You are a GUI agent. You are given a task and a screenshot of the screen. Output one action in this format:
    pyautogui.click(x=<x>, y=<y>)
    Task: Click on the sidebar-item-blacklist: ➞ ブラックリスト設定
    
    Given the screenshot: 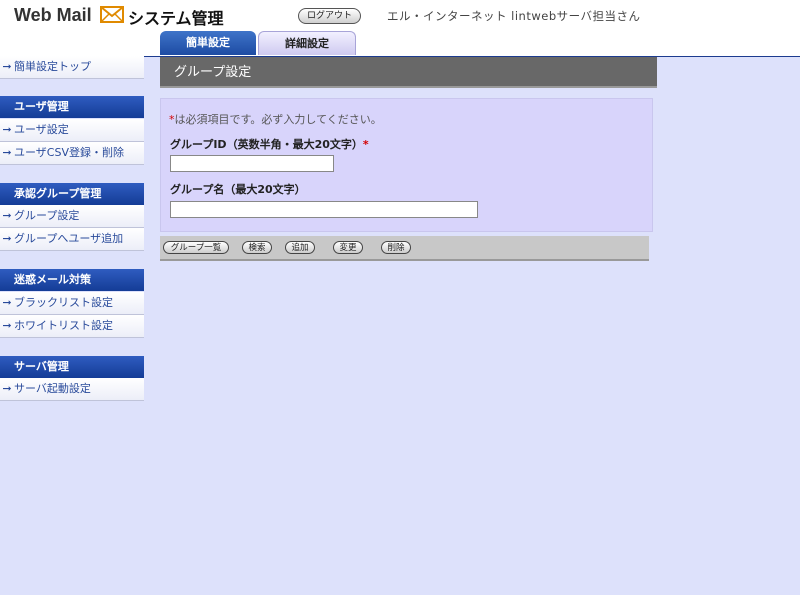 What is the action you would take?
    pyautogui.click(x=72, y=303)
    